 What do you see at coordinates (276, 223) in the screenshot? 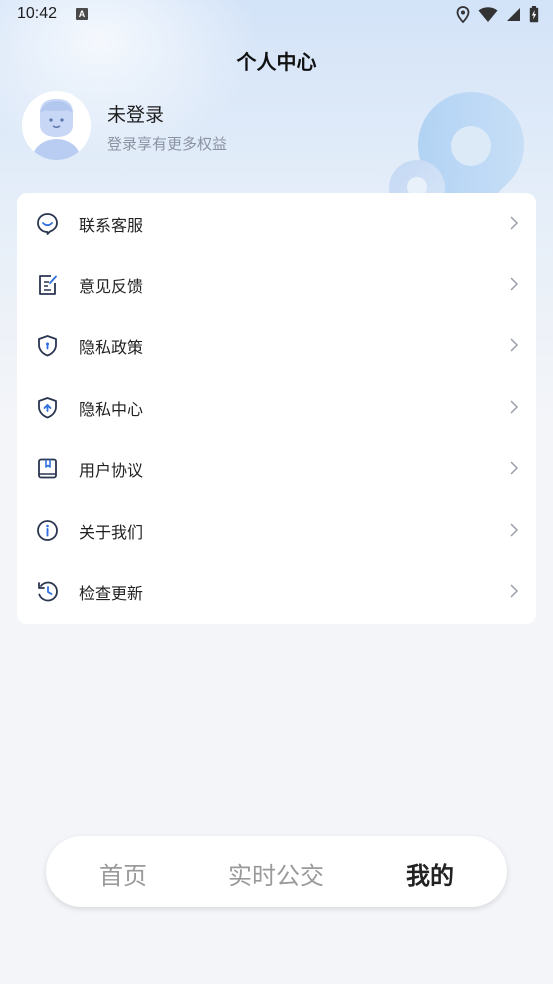
I see `menu-item-customer-service: 联系客服` at bounding box center [276, 223].